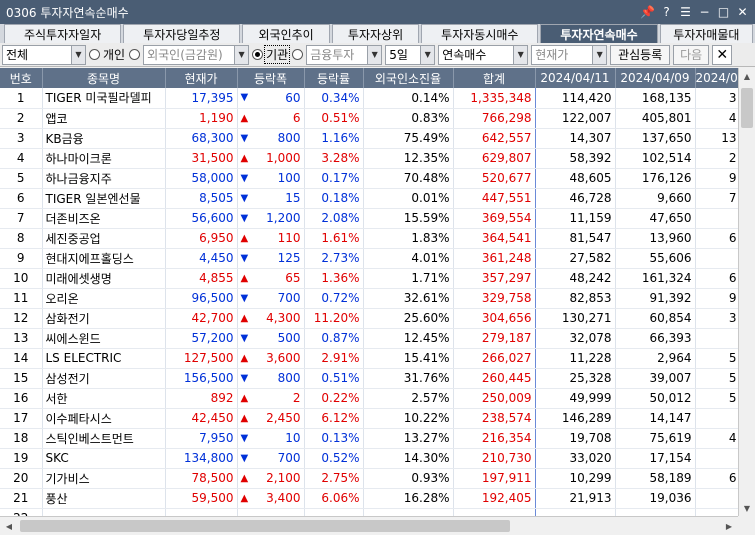 This screenshot has height=535, width=755. Describe the element at coordinates (283, 358) in the screenshot. I see `change-amount: 3,600` at that location.